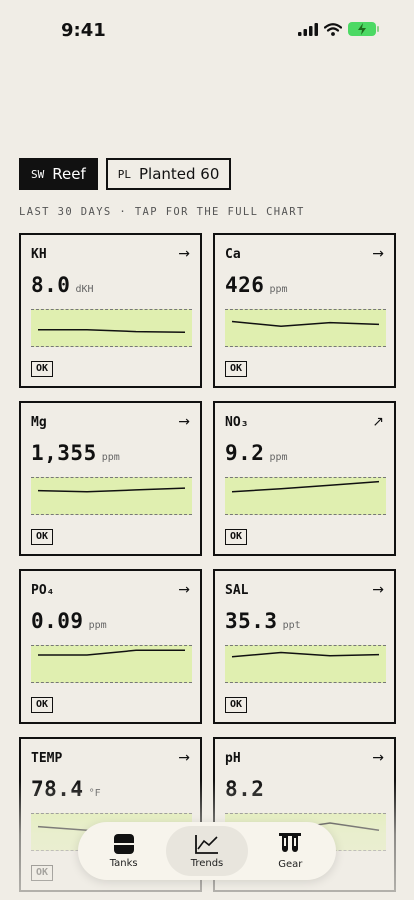 This screenshot has height=900, width=414. I want to click on trends-icon, so click(206, 844).